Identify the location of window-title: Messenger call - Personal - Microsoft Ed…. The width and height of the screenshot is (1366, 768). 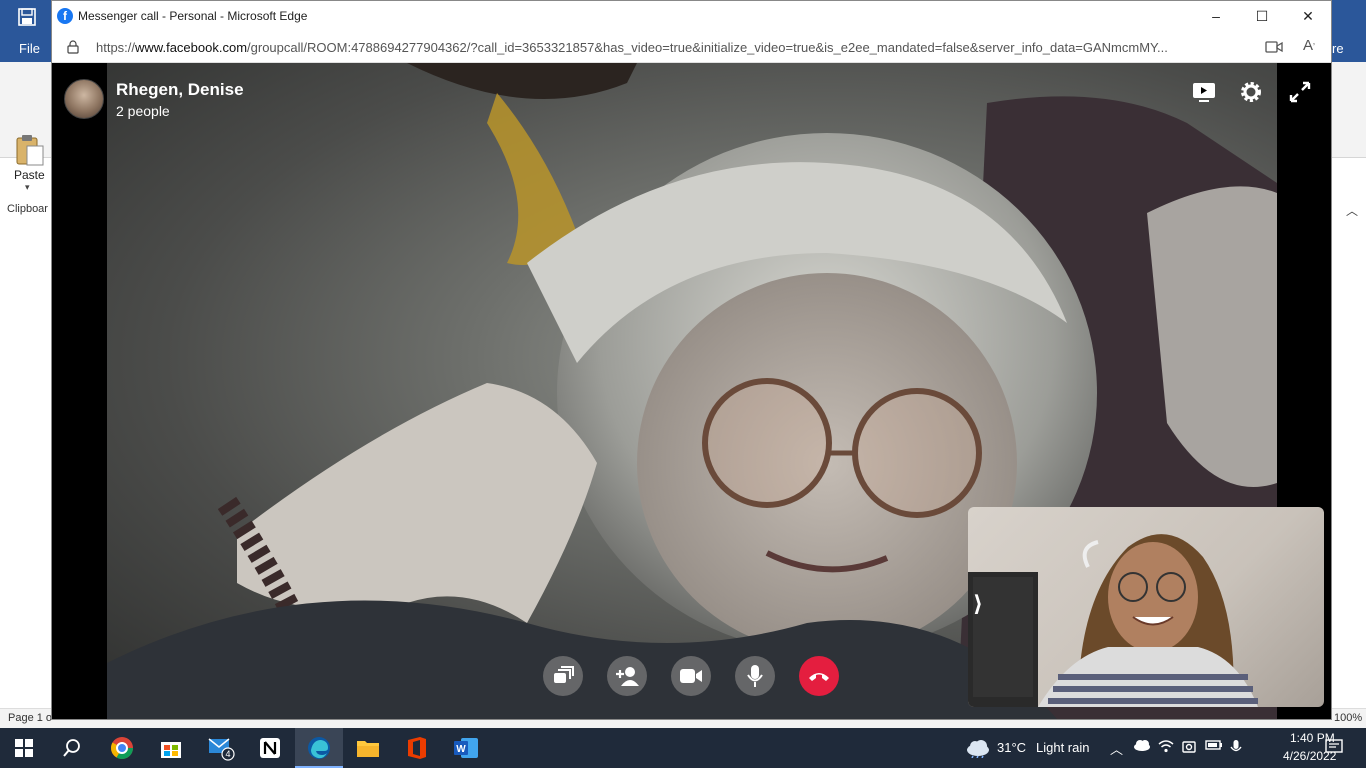
(193, 16).